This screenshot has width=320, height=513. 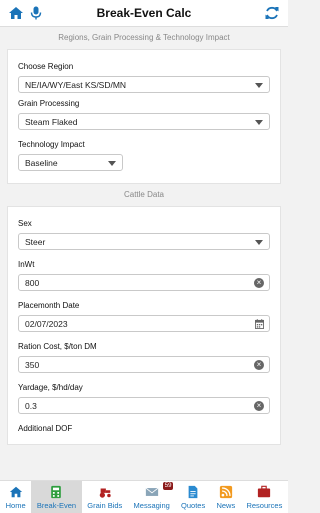 What do you see at coordinates (51, 144) in the screenshot?
I see `tech-label: Technology Impact` at bounding box center [51, 144].